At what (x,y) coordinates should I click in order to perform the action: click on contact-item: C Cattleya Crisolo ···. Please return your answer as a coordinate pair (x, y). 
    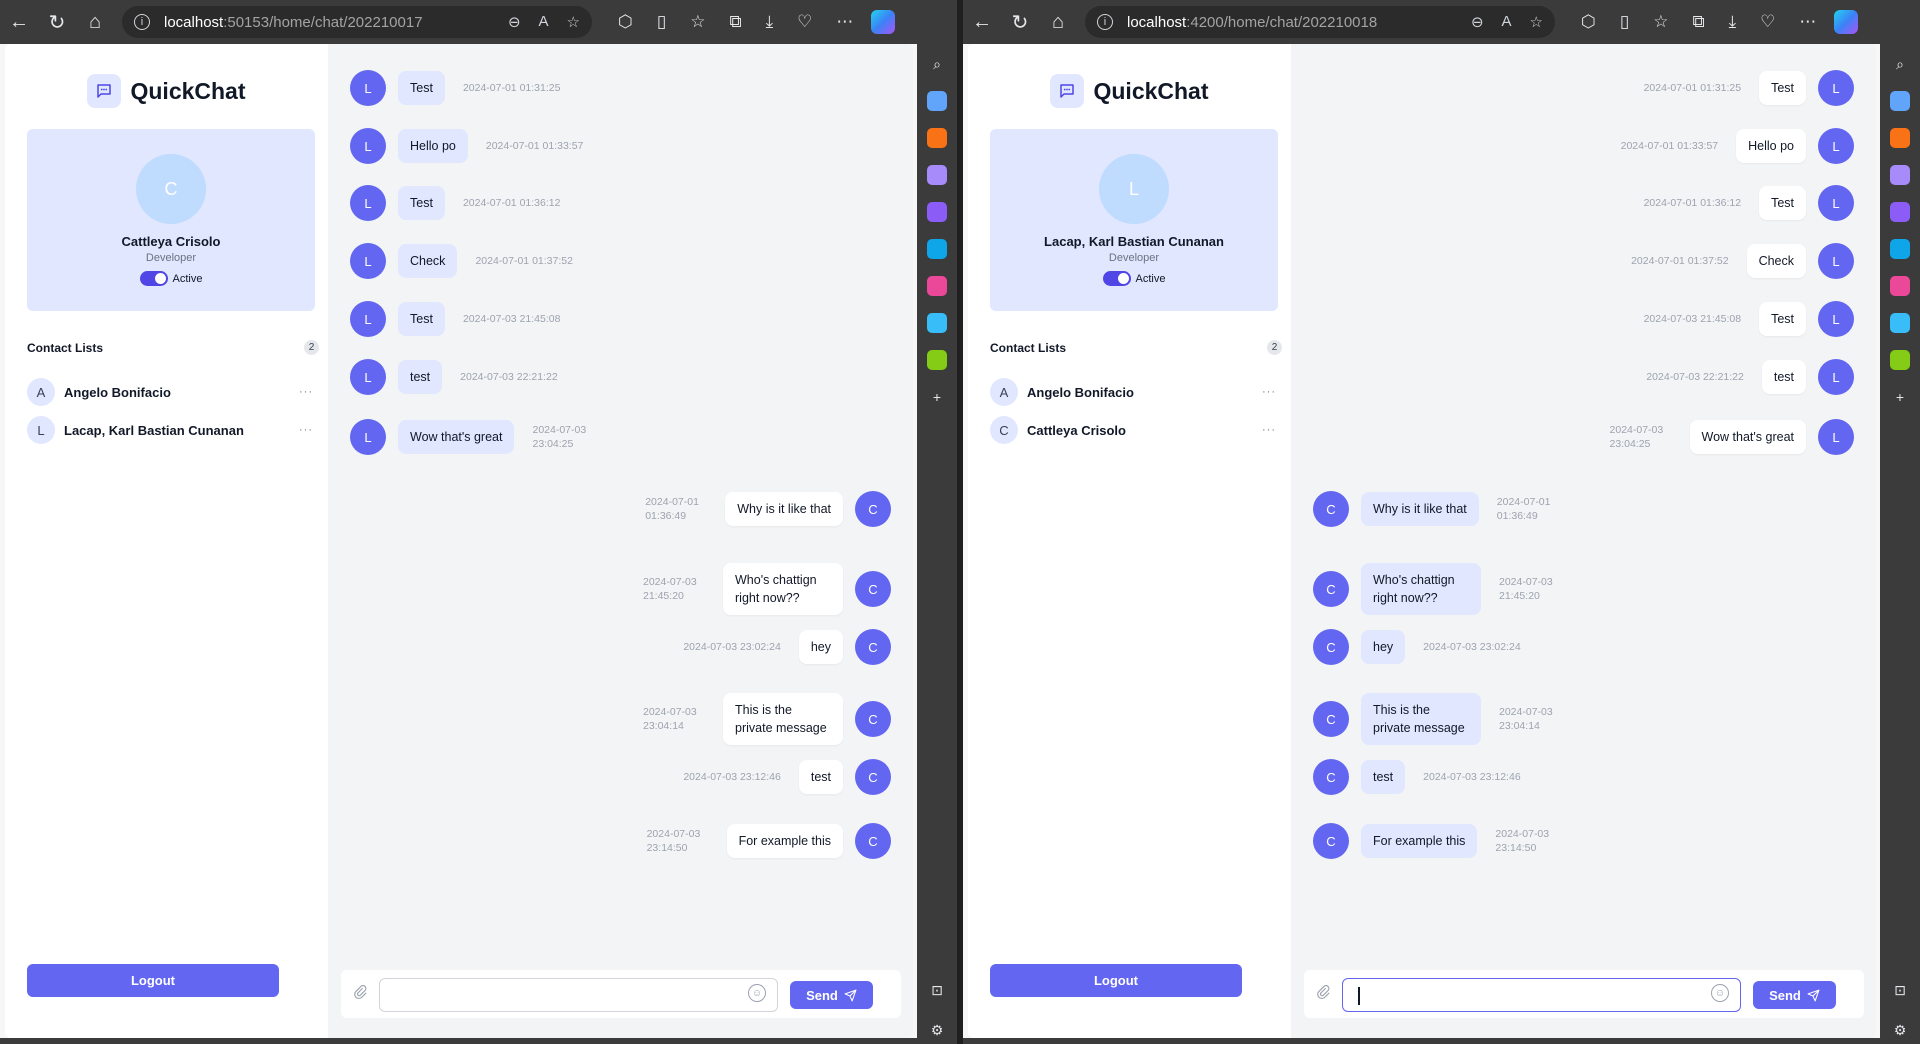
    Looking at the image, I should click on (1136, 430).